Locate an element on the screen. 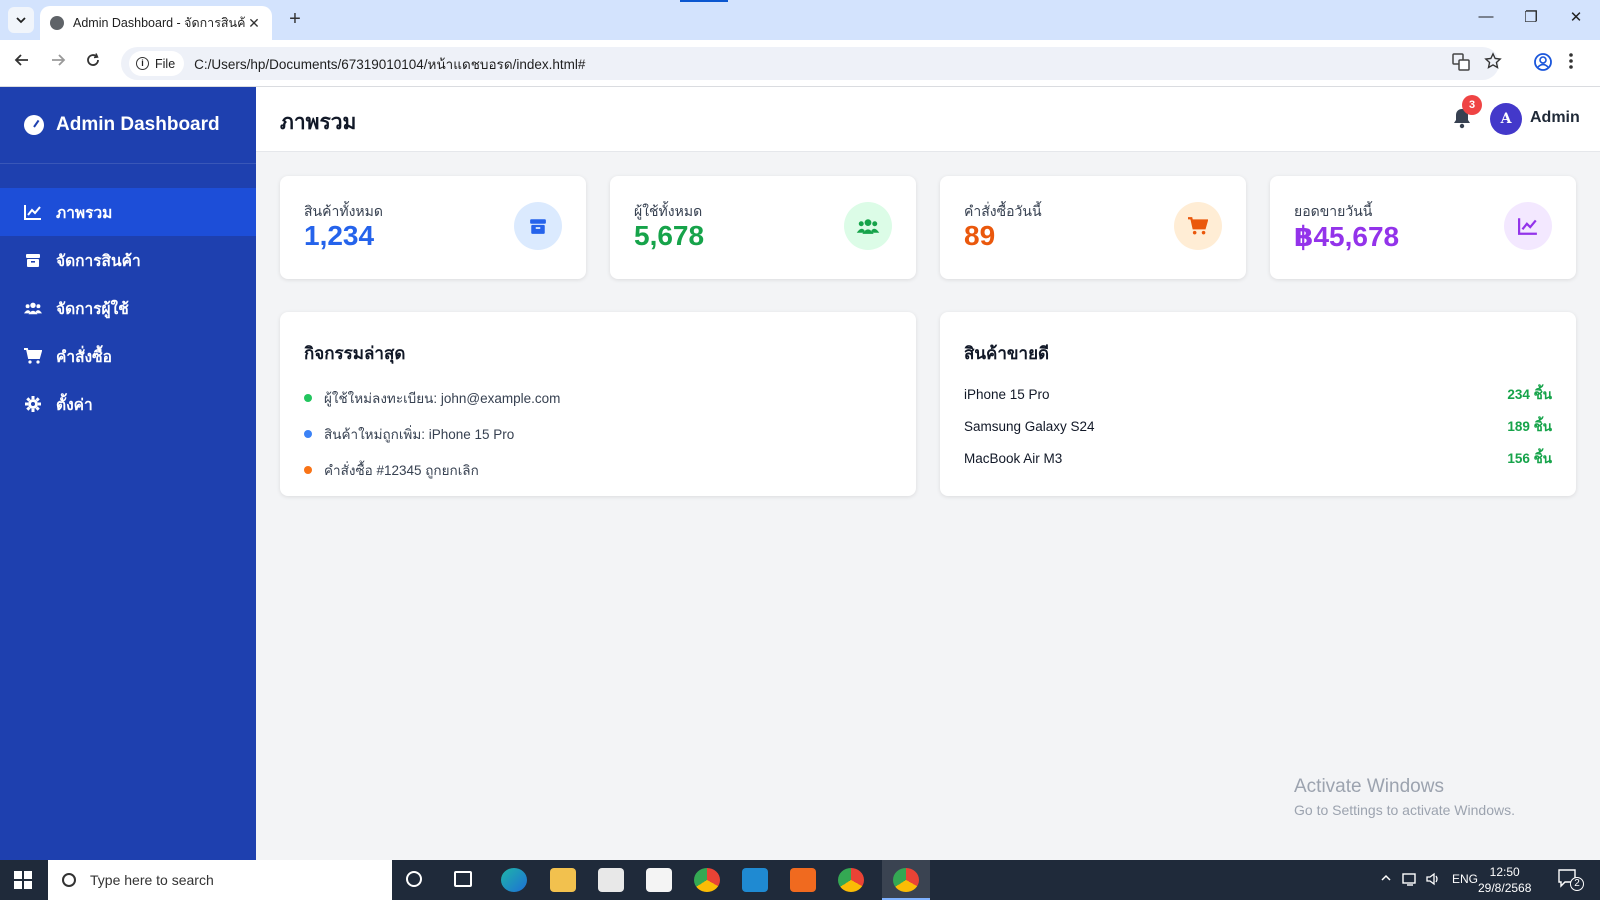 This screenshot has width=1600, height=900. stat-value: 1,234 is located at coordinates (339, 235).